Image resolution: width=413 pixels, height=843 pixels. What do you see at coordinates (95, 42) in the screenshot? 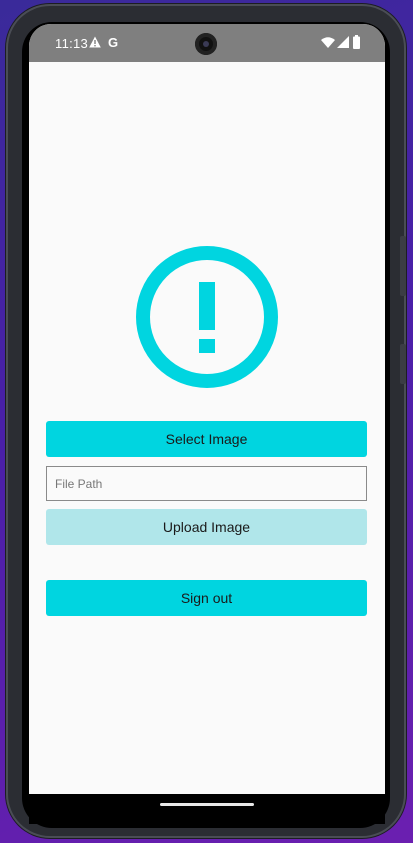
I see `warning-icon` at bounding box center [95, 42].